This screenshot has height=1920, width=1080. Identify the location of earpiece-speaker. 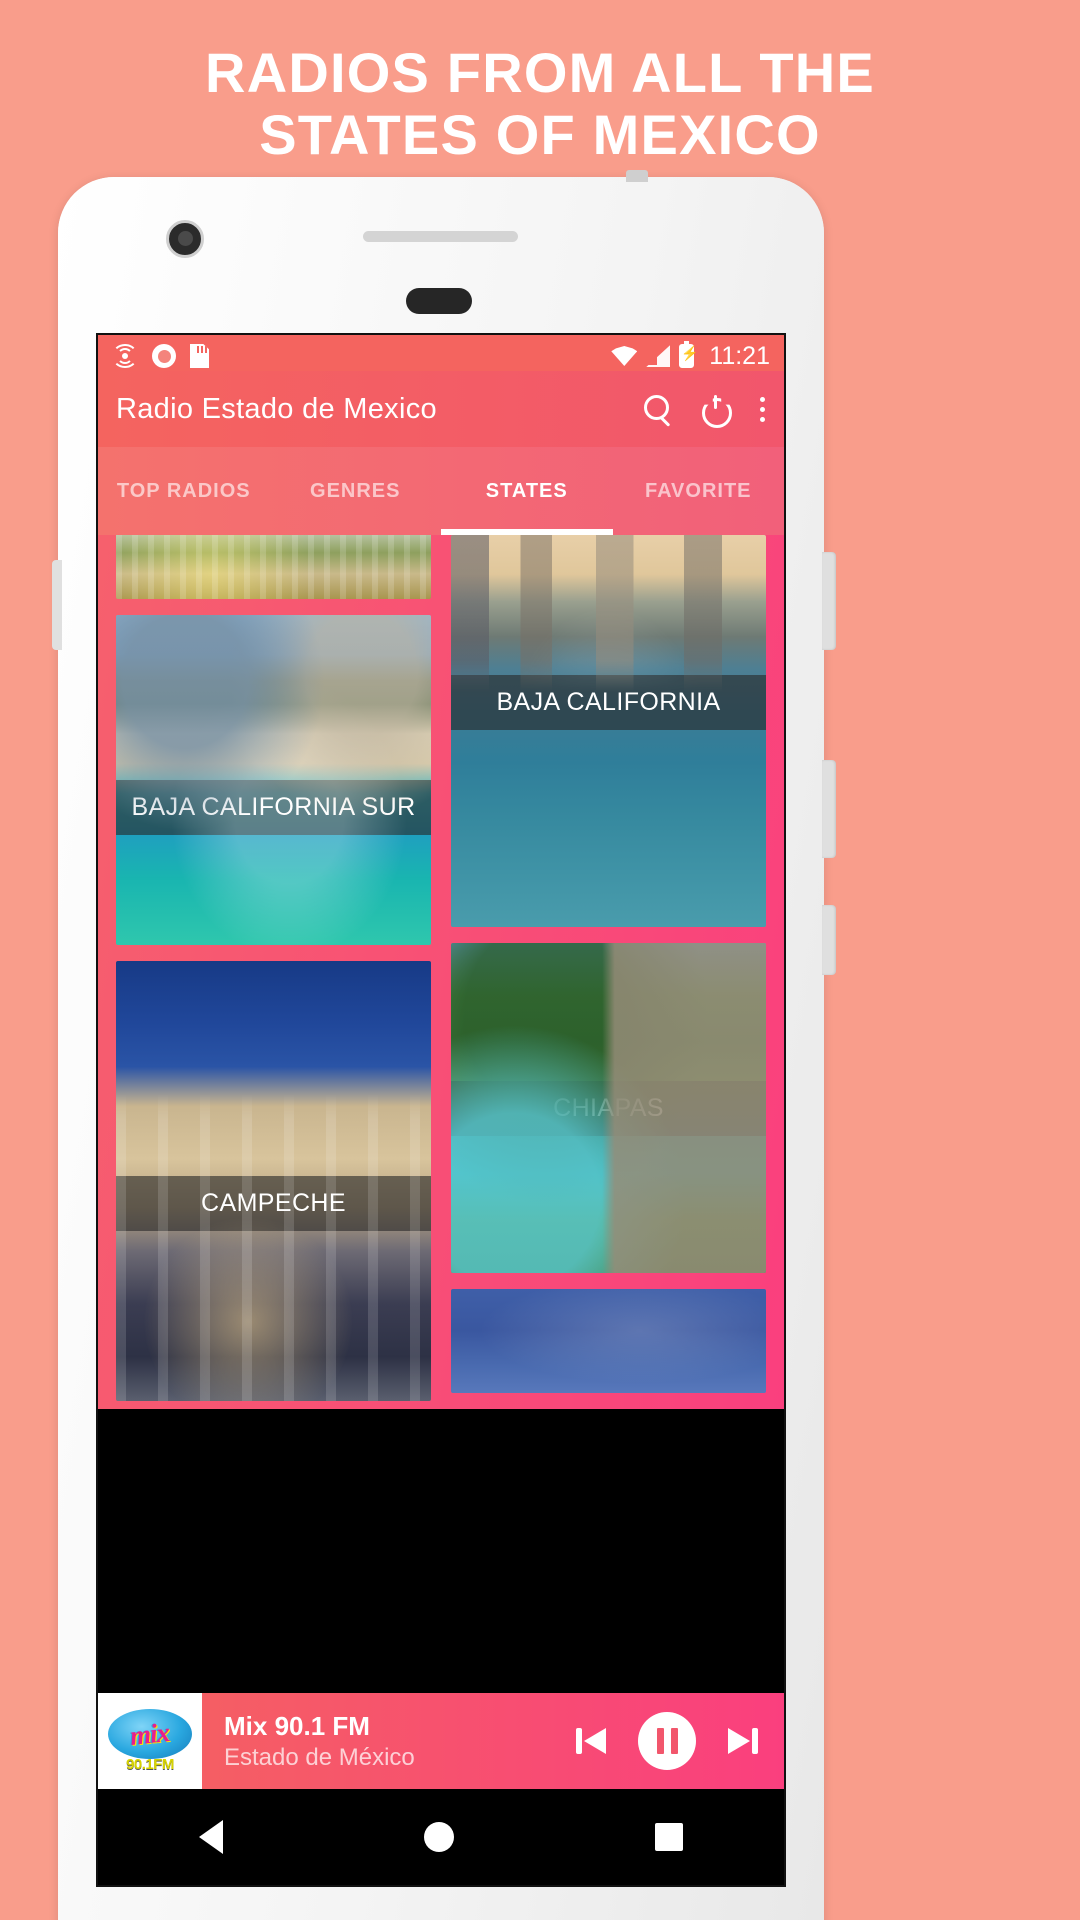
(440, 236).